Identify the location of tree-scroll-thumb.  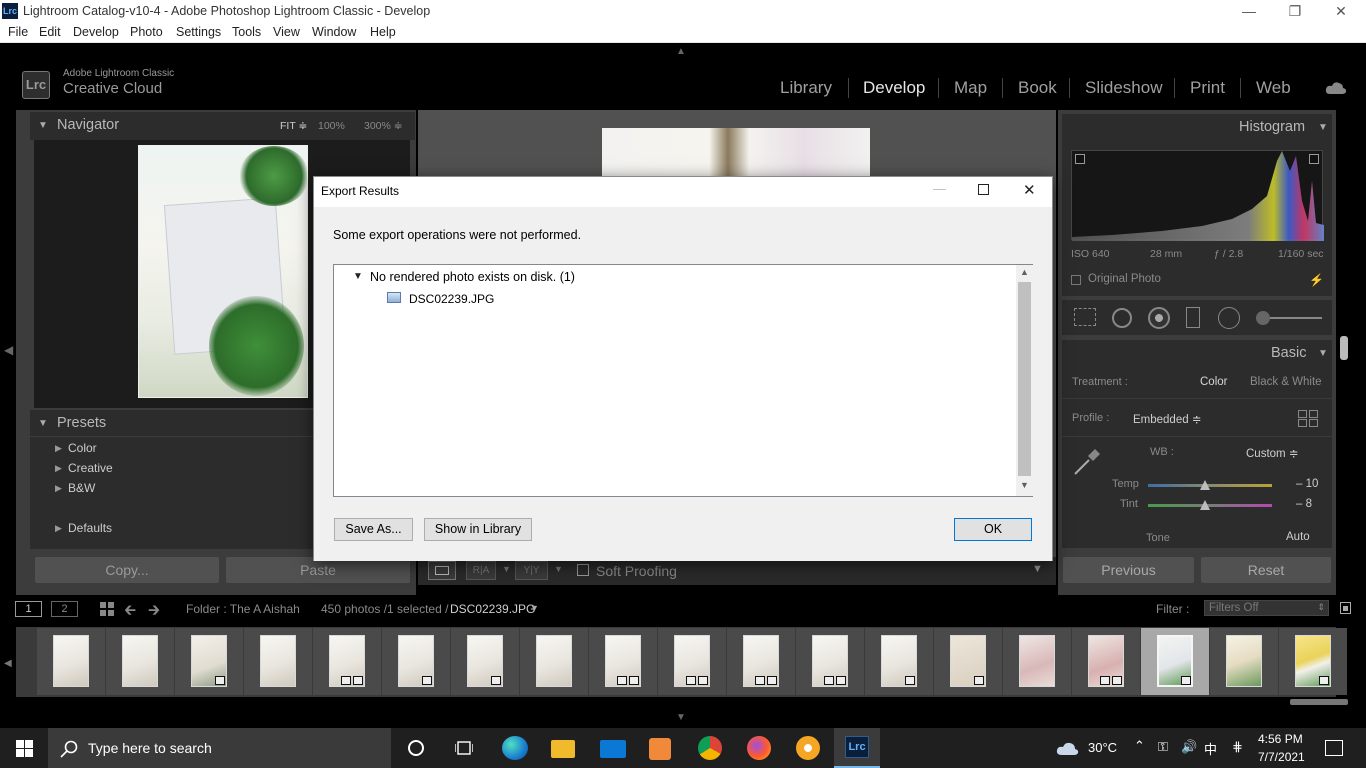
(1024, 379).